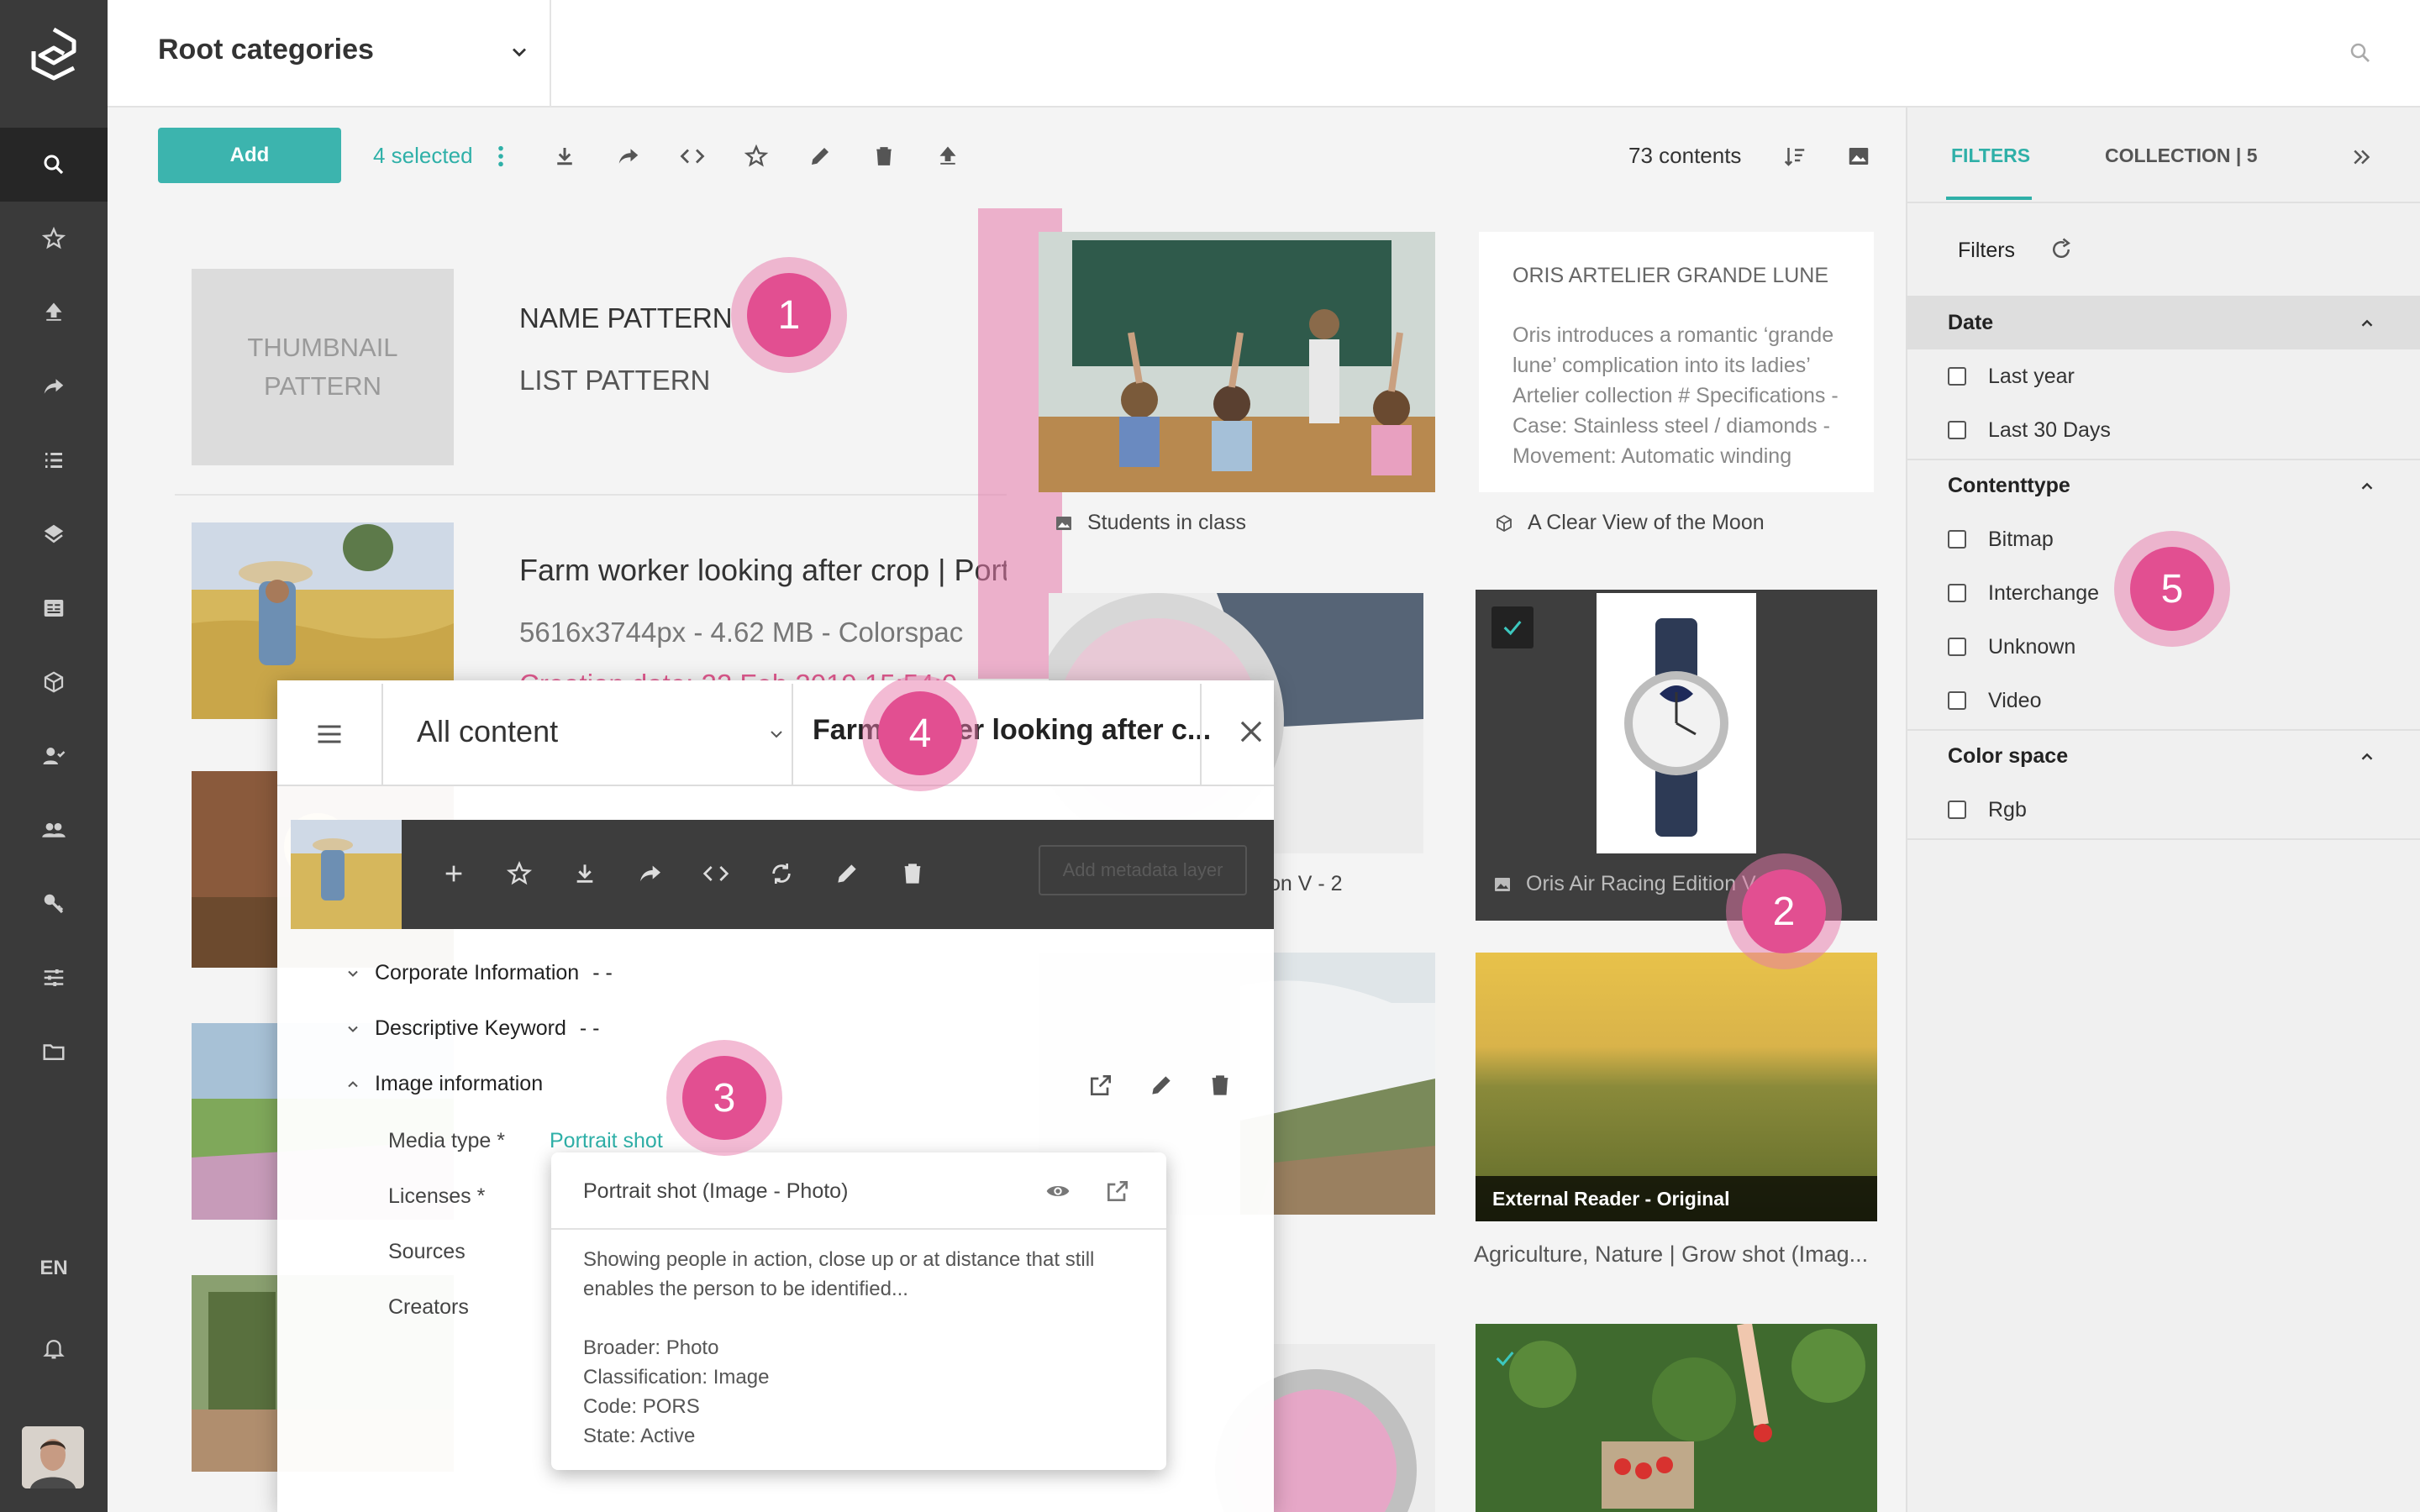  What do you see at coordinates (2163, 485) in the screenshot?
I see `filter-group-contenttype: Contenttype` at bounding box center [2163, 485].